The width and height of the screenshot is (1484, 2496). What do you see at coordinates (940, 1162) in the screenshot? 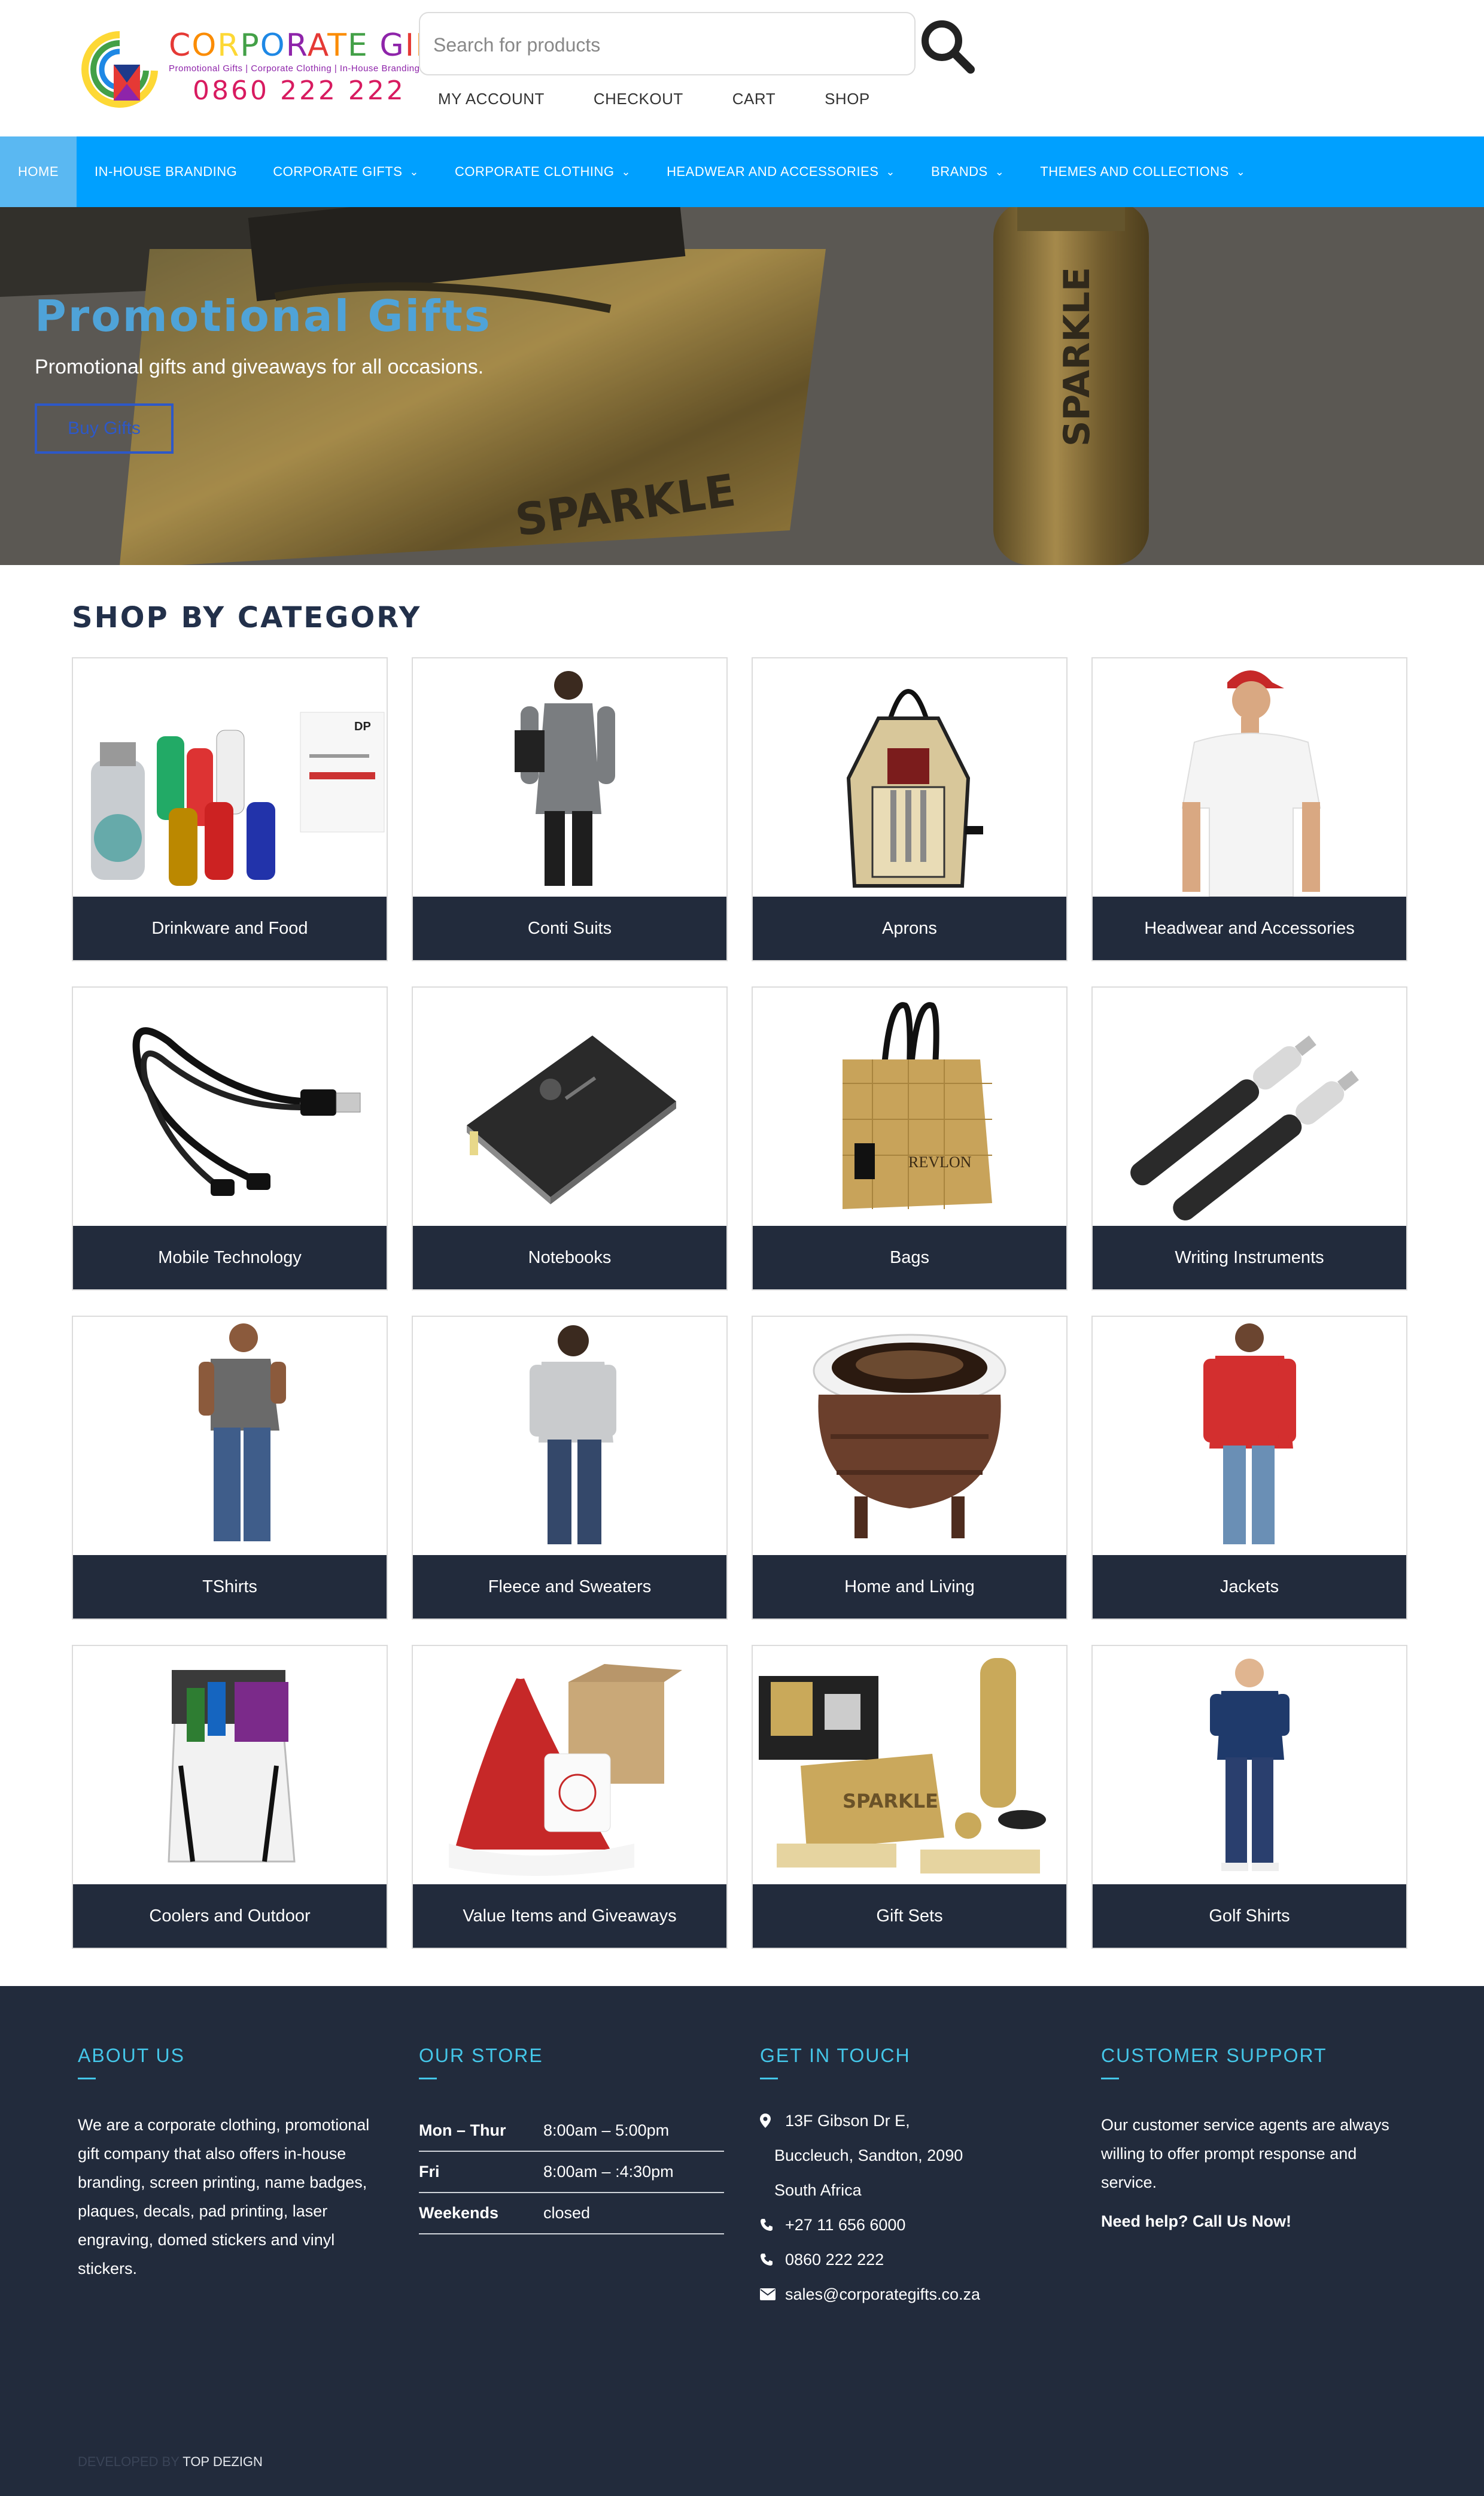
I see `bag-image-text: REVLON` at bounding box center [940, 1162].